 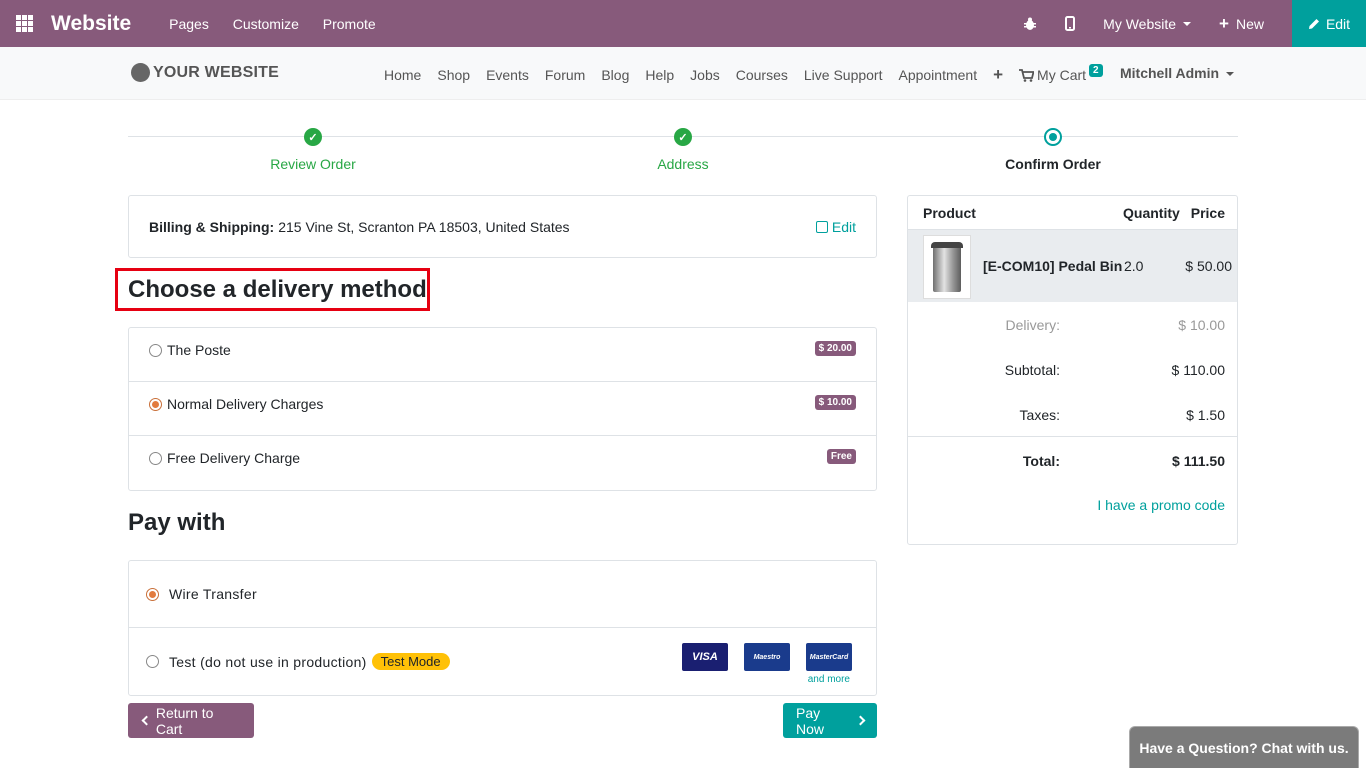 What do you see at coordinates (1072, 436) in the screenshot?
I see `totals-divider` at bounding box center [1072, 436].